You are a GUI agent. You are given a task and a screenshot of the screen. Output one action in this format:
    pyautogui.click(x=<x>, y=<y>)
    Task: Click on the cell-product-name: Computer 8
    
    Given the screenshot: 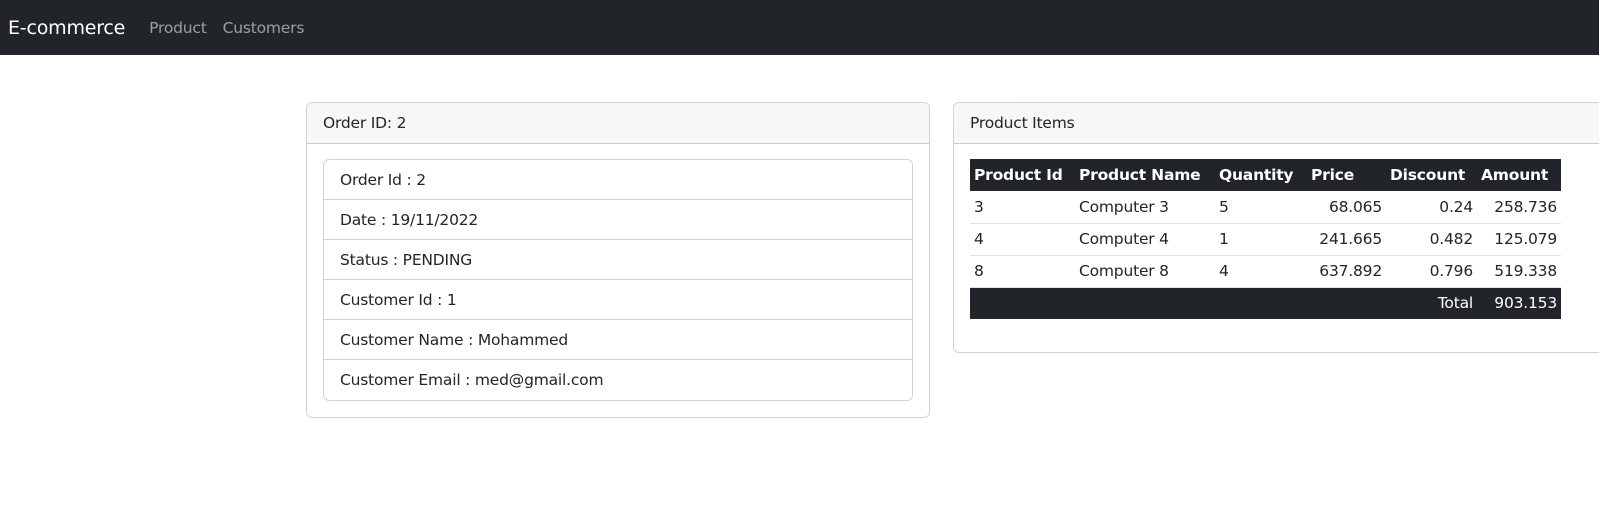 What is the action you would take?
    pyautogui.click(x=1124, y=271)
    